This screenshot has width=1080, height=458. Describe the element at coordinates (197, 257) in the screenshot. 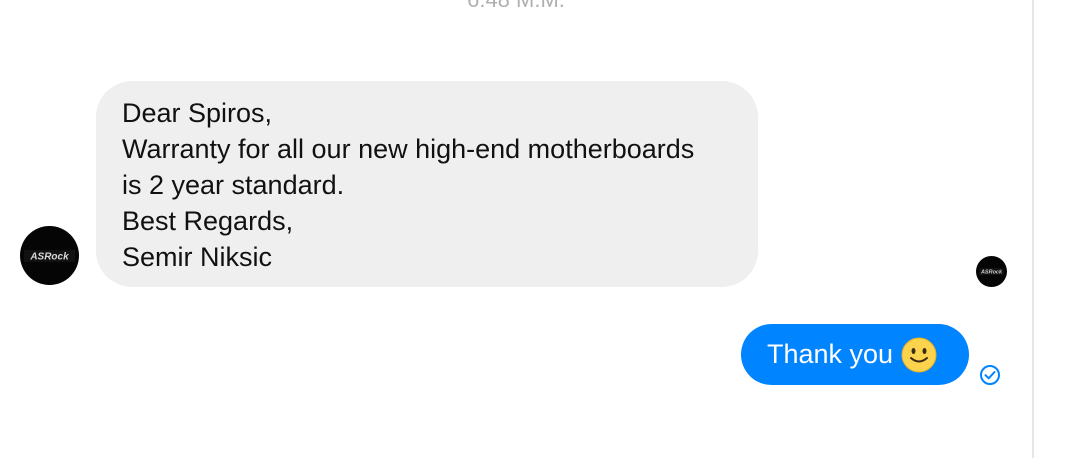

I see `message-line: Semir Niksic` at that location.